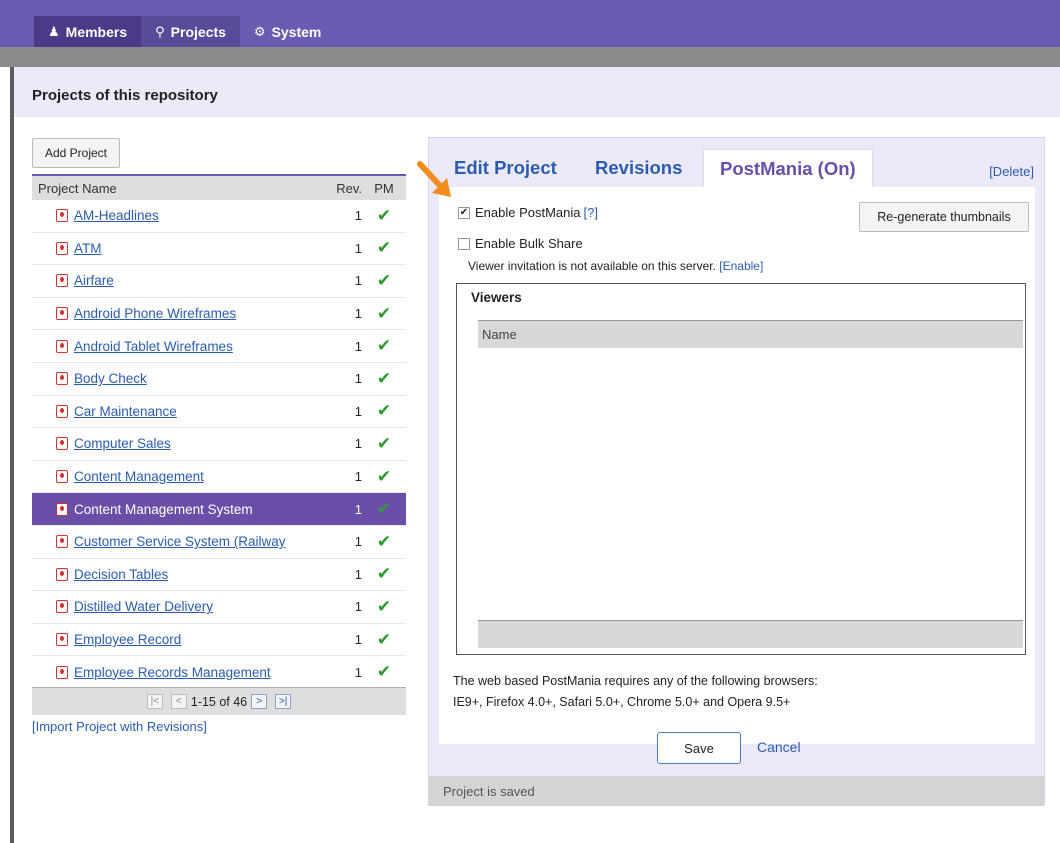 This screenshot has width=1060, height=843. What do you see at coordinates (177, 574) in the screenshot?
I see `project-name-cell: Decision Tables` at bounding box center [177, 574].